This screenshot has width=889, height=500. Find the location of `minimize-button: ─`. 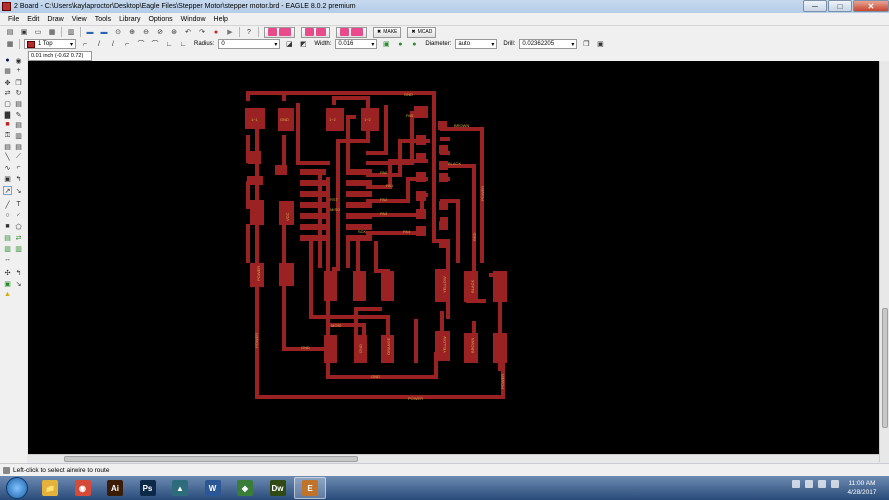

minimize-button: ─ is located at coordinates (815, 6).